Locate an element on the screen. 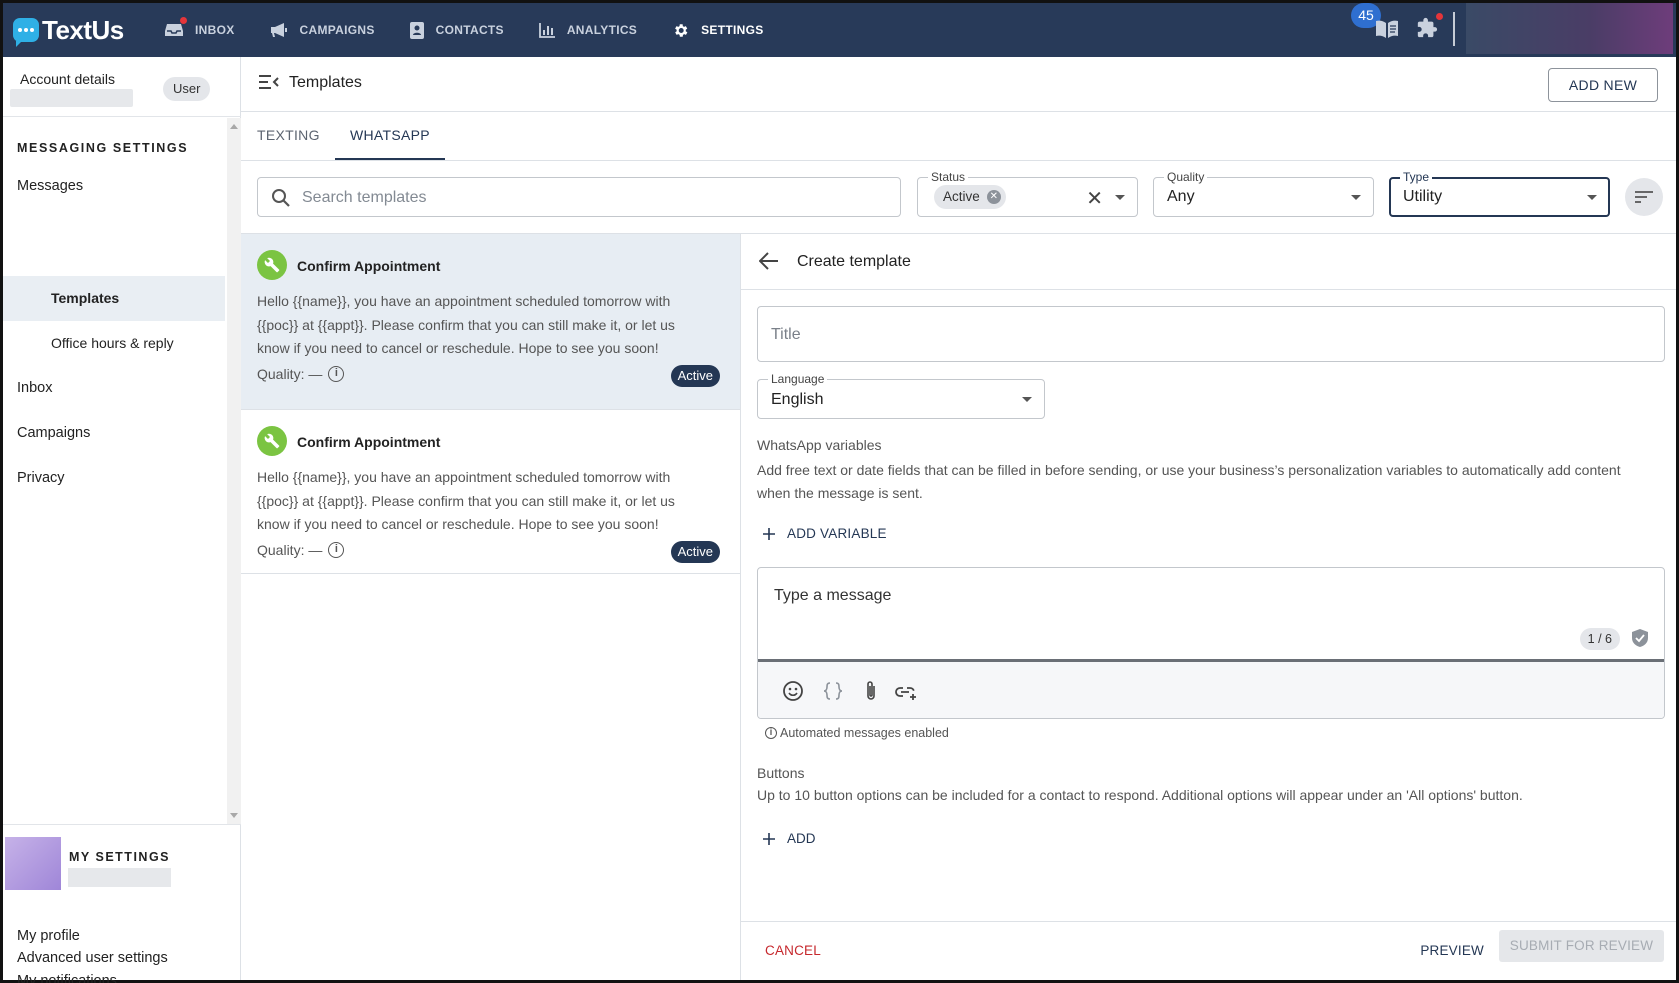 This screenshot has width=1679, height=983. add-new-button: ADD NEW is located at coordinates (1603, 85).